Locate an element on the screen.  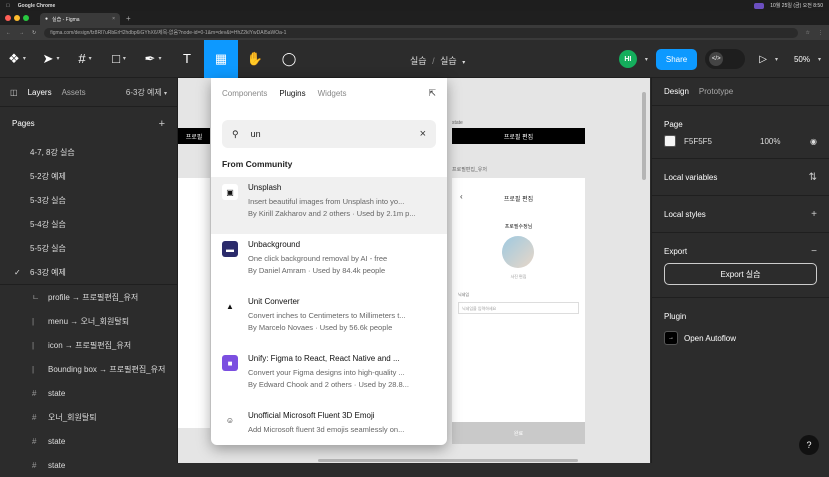
minimize-window-icon is located at coordinates (17, 18).